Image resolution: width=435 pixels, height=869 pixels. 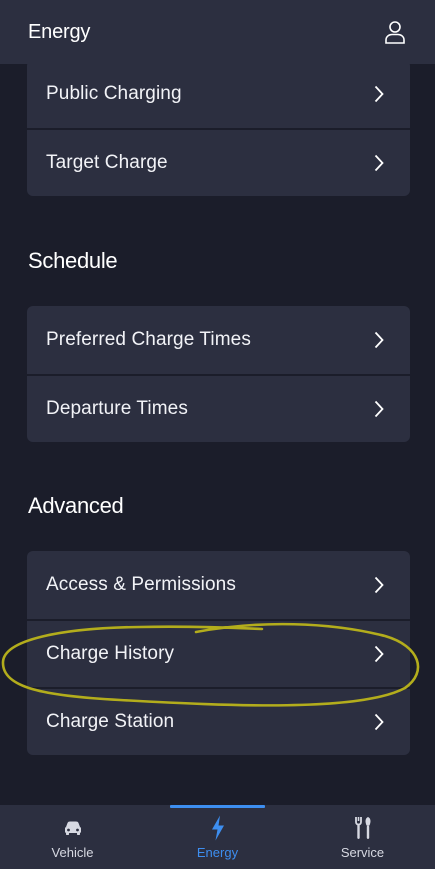 What do you see at coordinates (141, 584) in the screenshot?
I see `row-label: Access & Permissions` at bounding box center [141, 584].